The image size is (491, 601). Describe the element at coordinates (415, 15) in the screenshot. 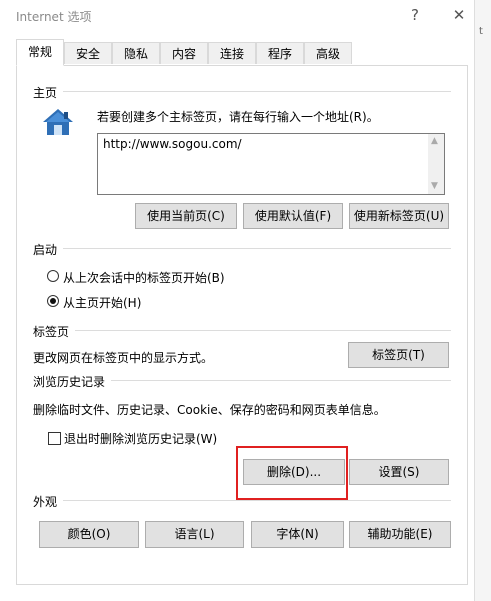

I see `help-icon: ?` at that location.